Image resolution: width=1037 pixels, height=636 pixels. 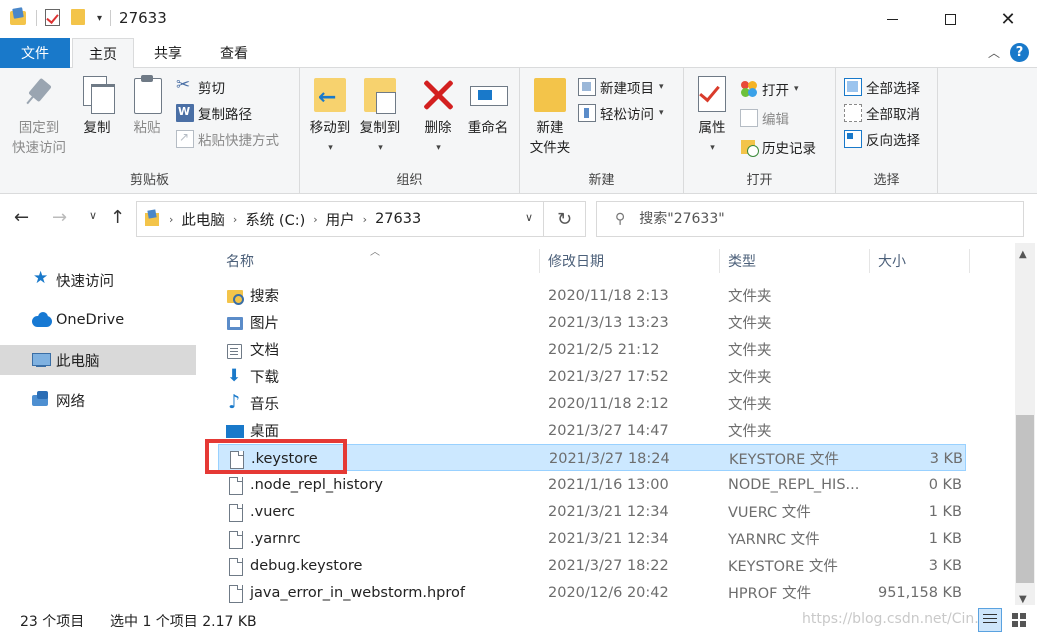 What do you see at coordinates (621, 113) in the screenshot?
I see `easy-access-button: 轻松访问 ▾` at bounding box center [621, 113].